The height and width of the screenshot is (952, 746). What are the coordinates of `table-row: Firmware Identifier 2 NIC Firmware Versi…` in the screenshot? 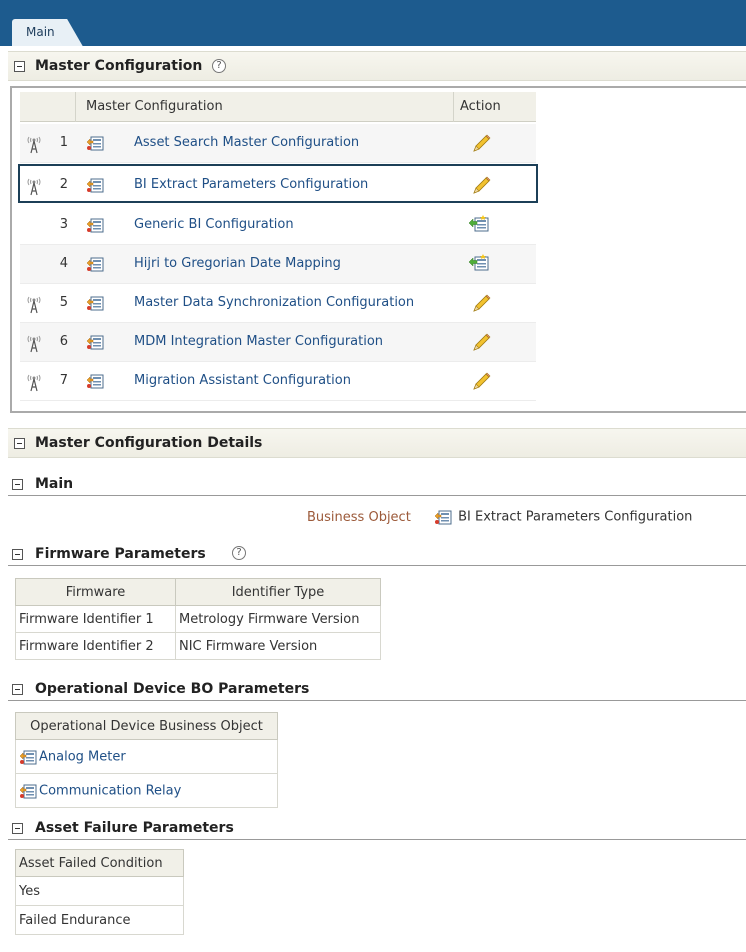 It's located at (198, 646).